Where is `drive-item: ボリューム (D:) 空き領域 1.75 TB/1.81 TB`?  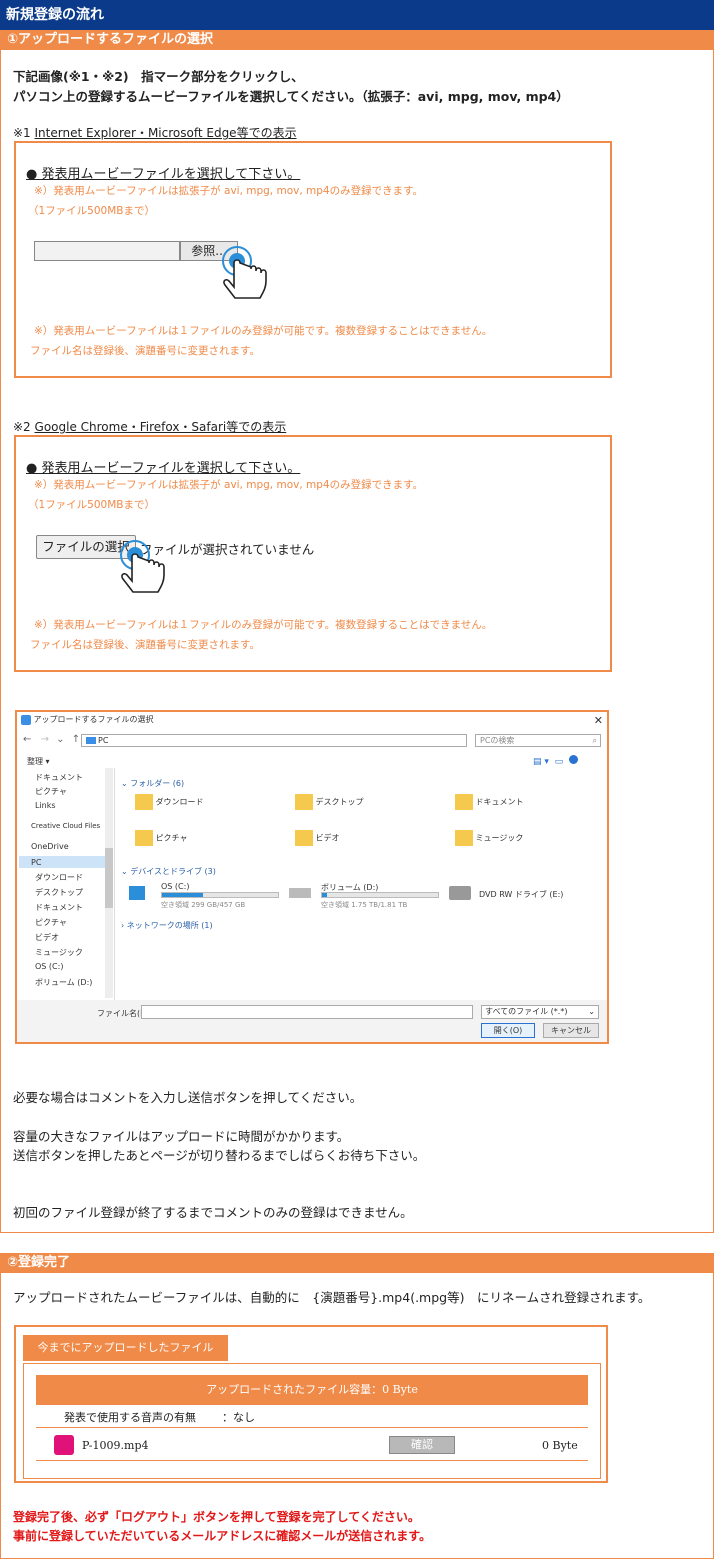
drive-item: ボリューム (D:) 空き領域 1.75 TB/1.81 TB is located at coordinates (369, 897).